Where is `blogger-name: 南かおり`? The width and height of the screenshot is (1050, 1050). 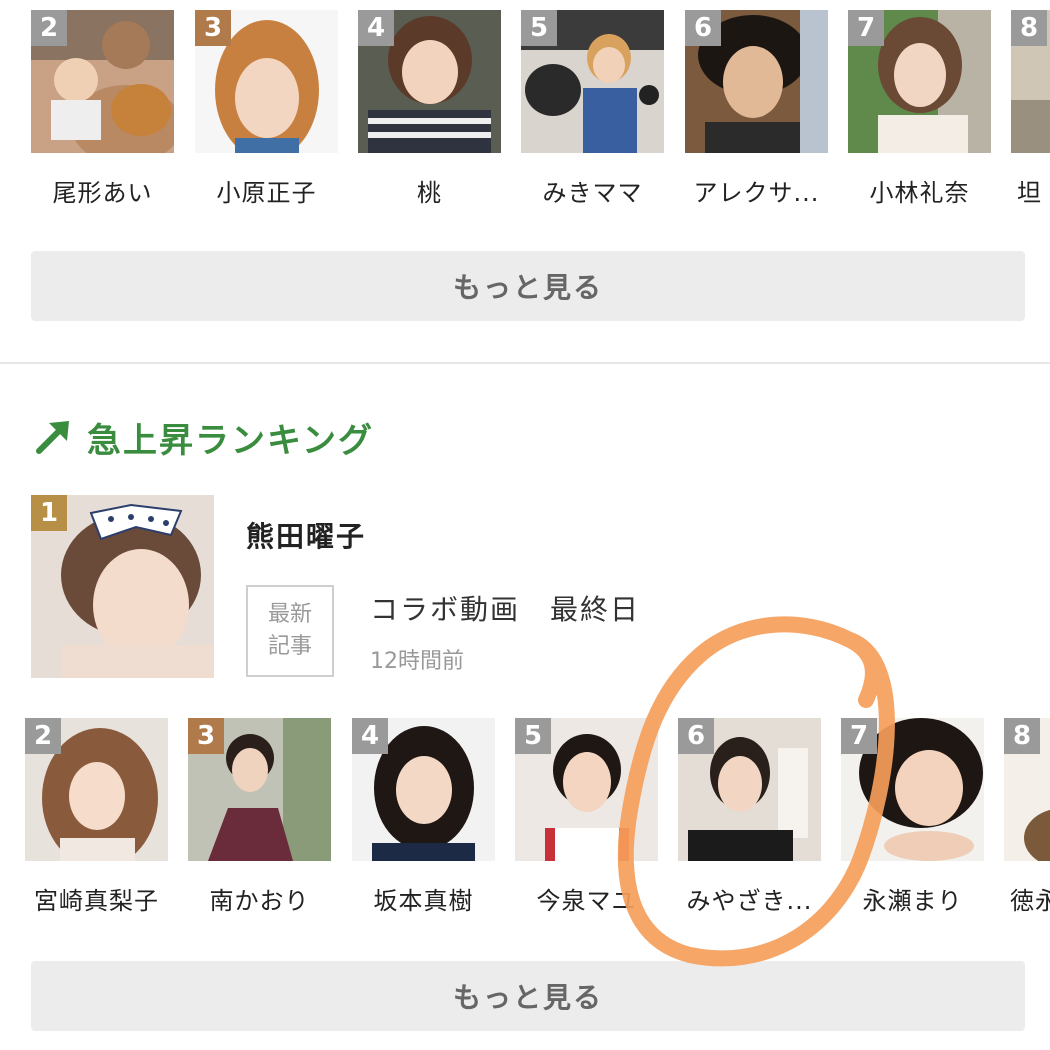 blogger-name: 南かおり is located at coordinates (259, 898).